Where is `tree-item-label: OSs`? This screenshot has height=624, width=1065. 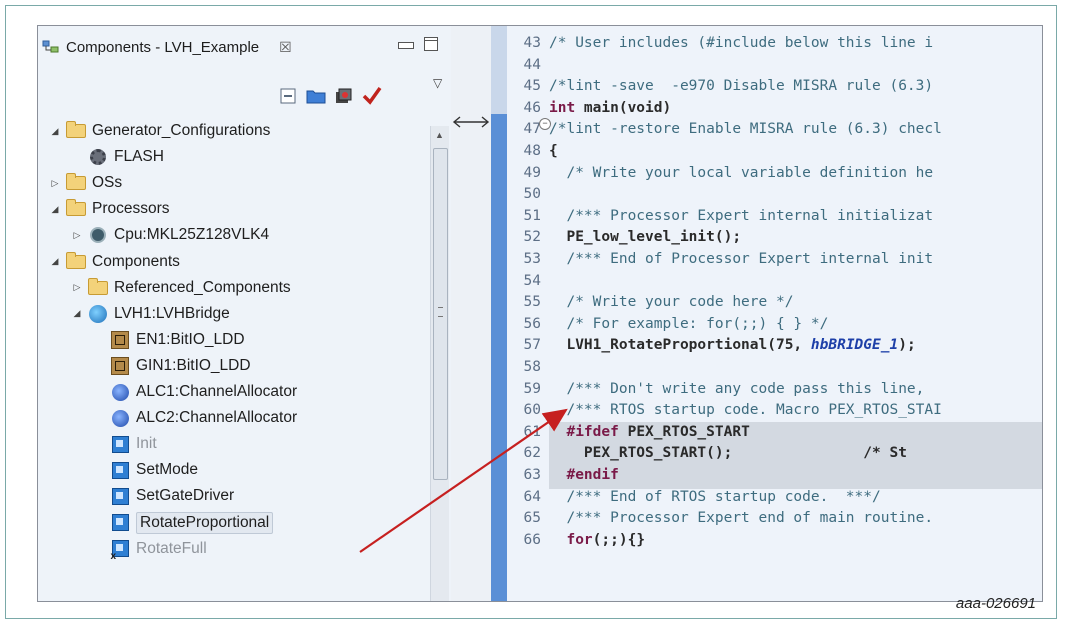 tree-item-label: OSs is located at coordinates (107, 183).